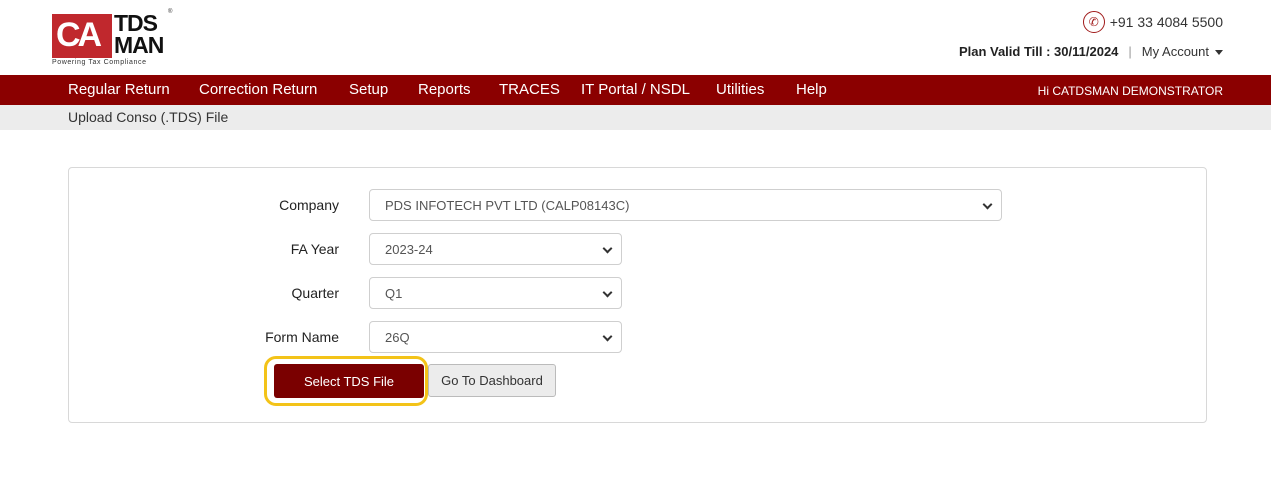  Describe the element at coordinates (148, 117) in the screenshot. I see `page-title: Upload Conso (.TDS) File` at that location.